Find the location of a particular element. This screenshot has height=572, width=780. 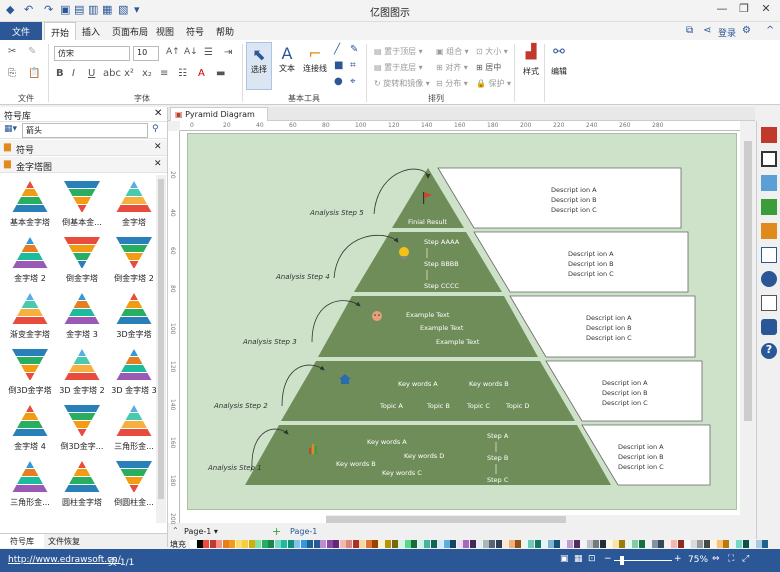

library-close-icon: ✕ is located at coordinates (158, 113).